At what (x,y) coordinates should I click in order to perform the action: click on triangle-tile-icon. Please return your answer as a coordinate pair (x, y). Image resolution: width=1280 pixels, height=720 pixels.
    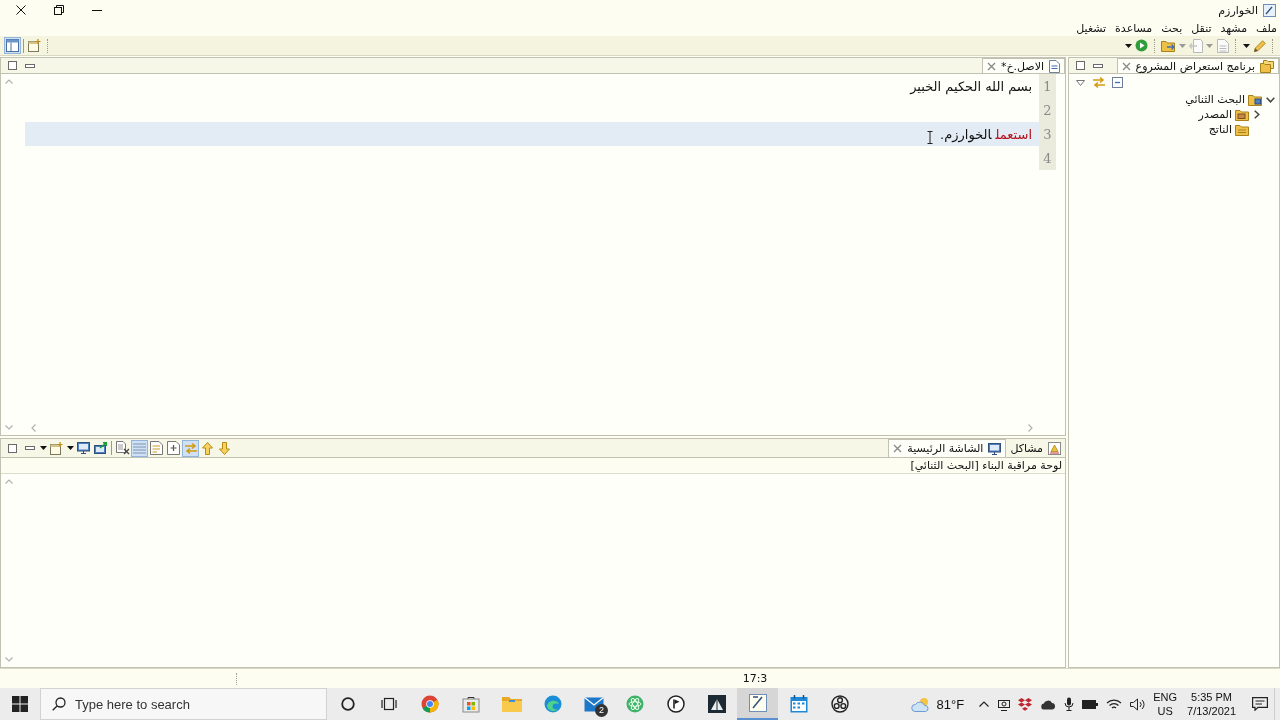
    Looking at the image, I should click on (716, 704).